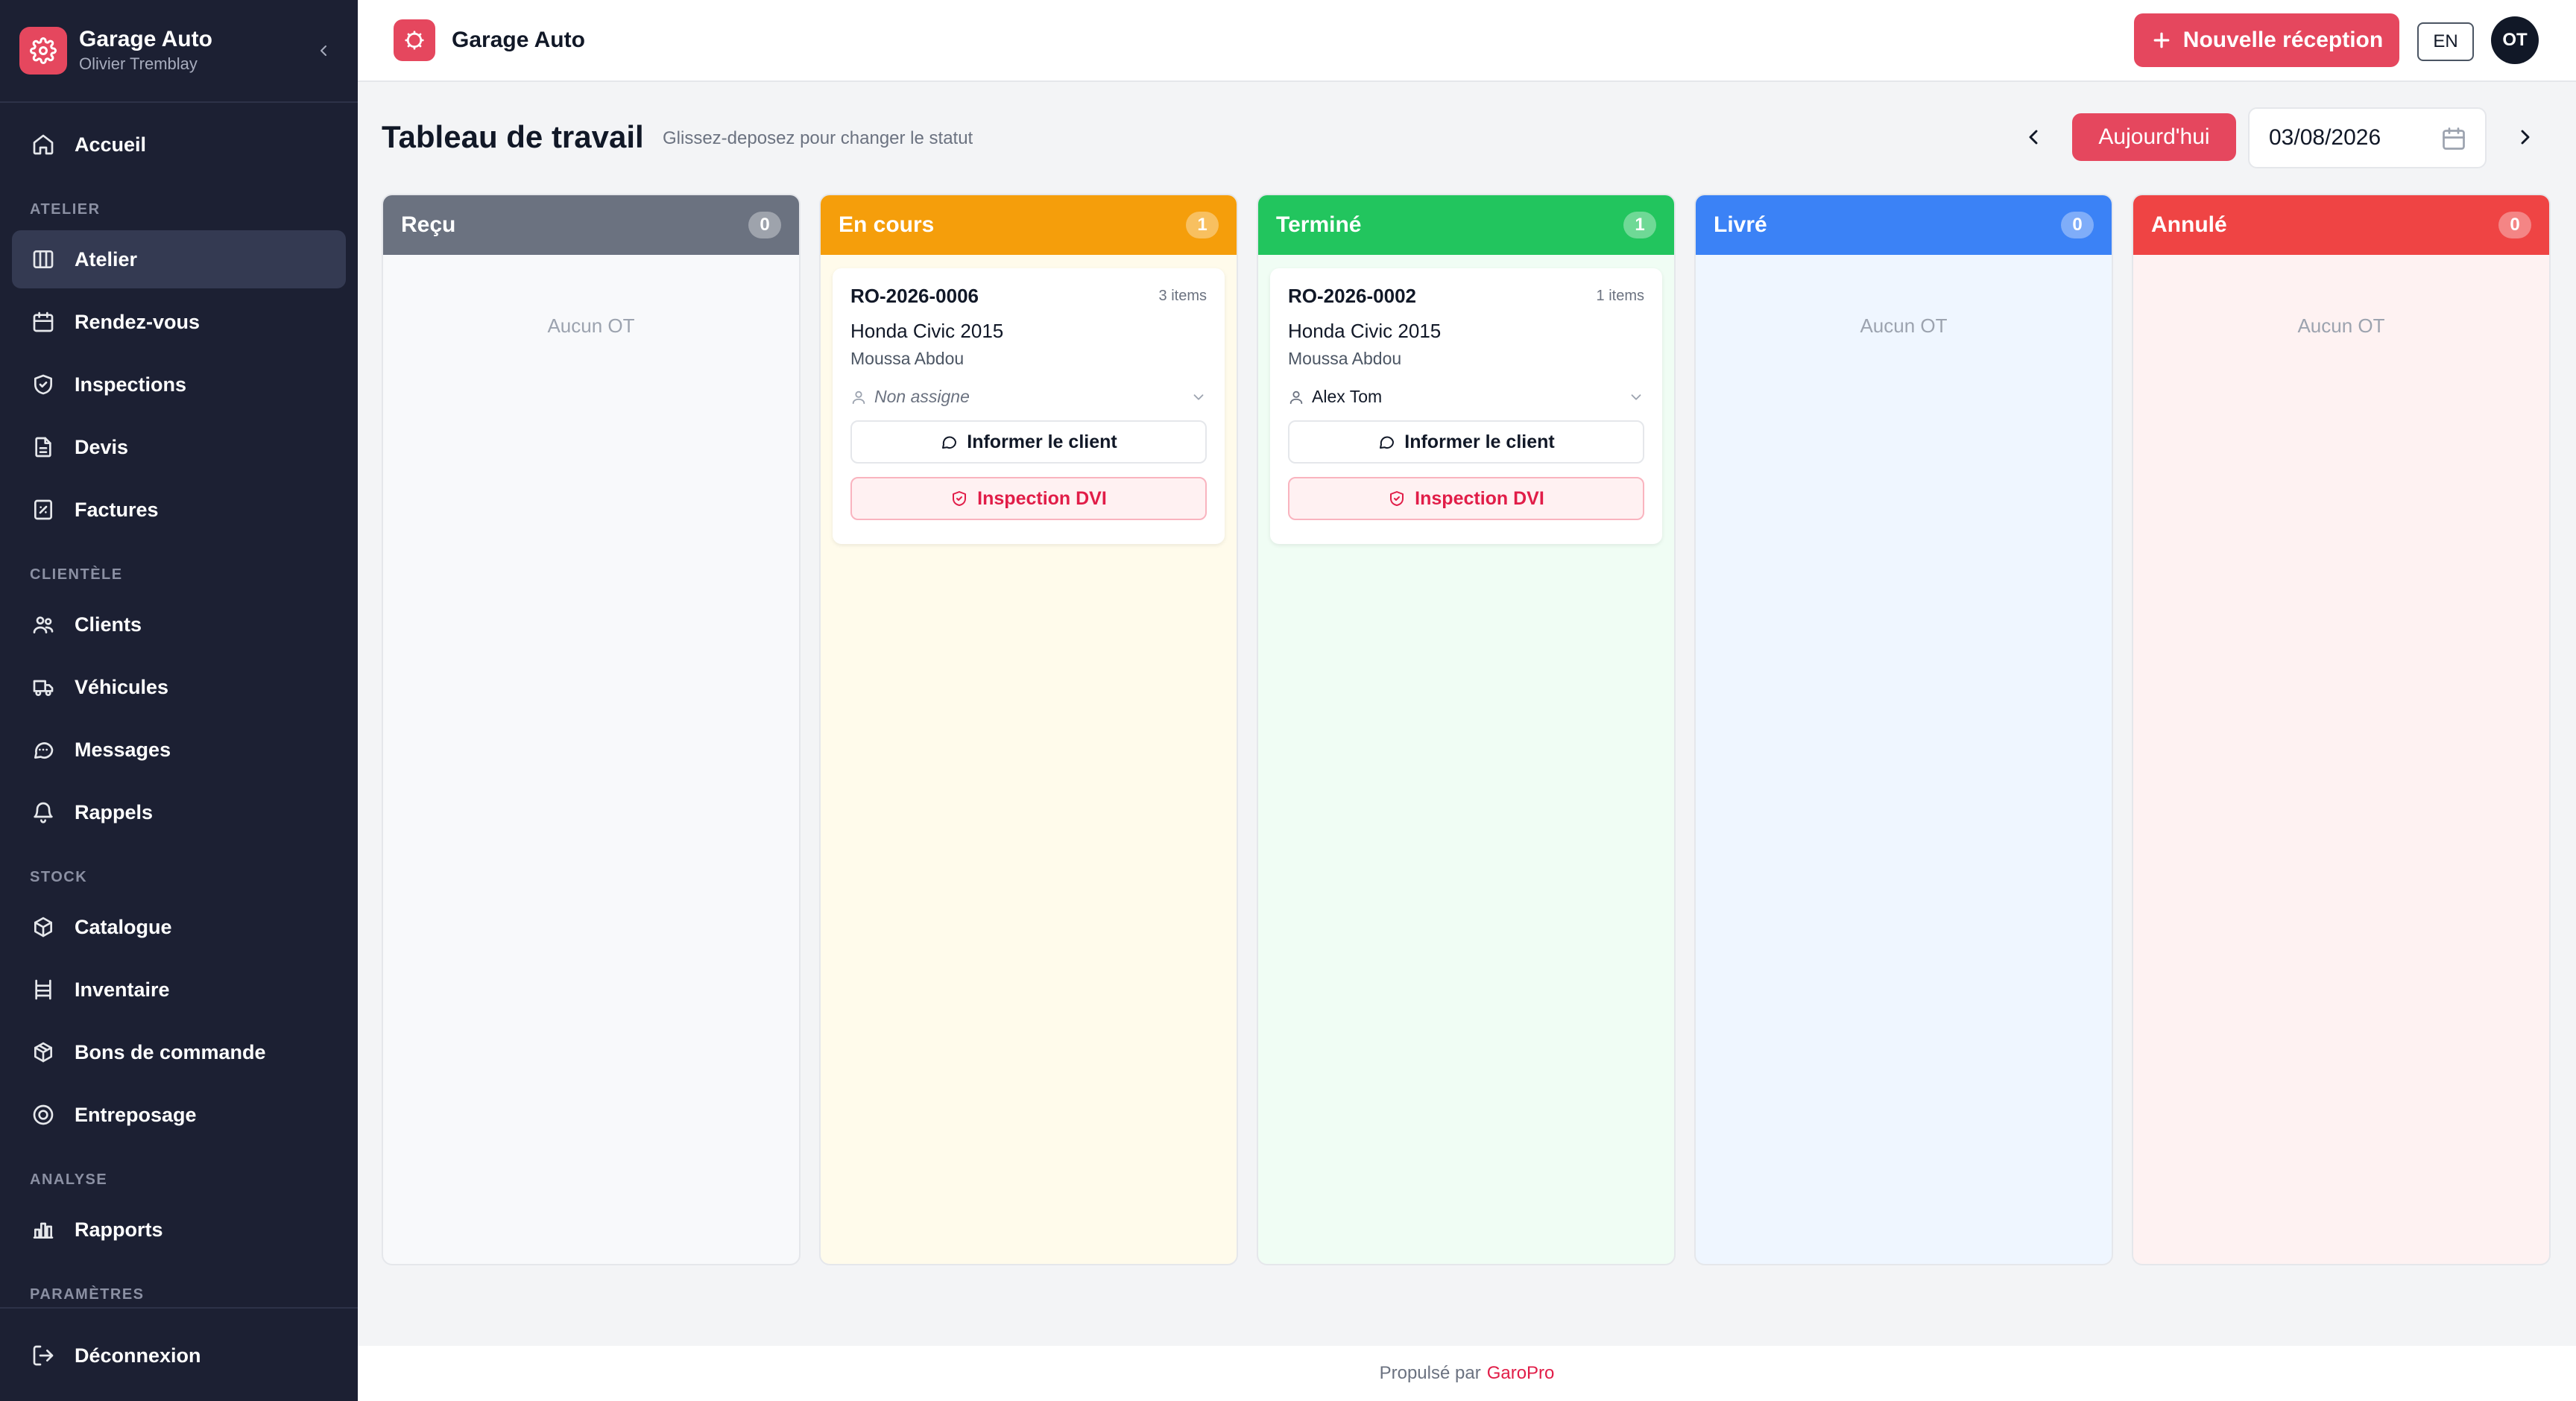  What do you see at coordinates (2445, 41) in the screenshot?
I see `language-toggle: EN` at bounding box center [2445, 41].